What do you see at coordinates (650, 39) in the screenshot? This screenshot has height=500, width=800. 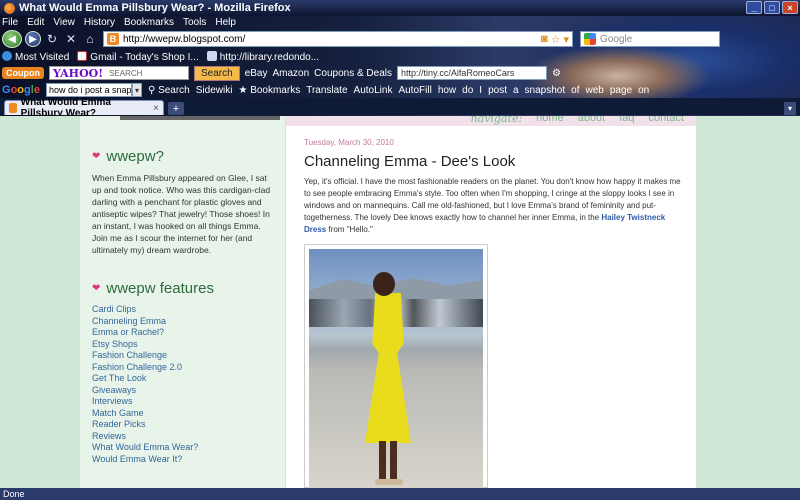 I see `search-box: Google` at bounding box center [650, 39].